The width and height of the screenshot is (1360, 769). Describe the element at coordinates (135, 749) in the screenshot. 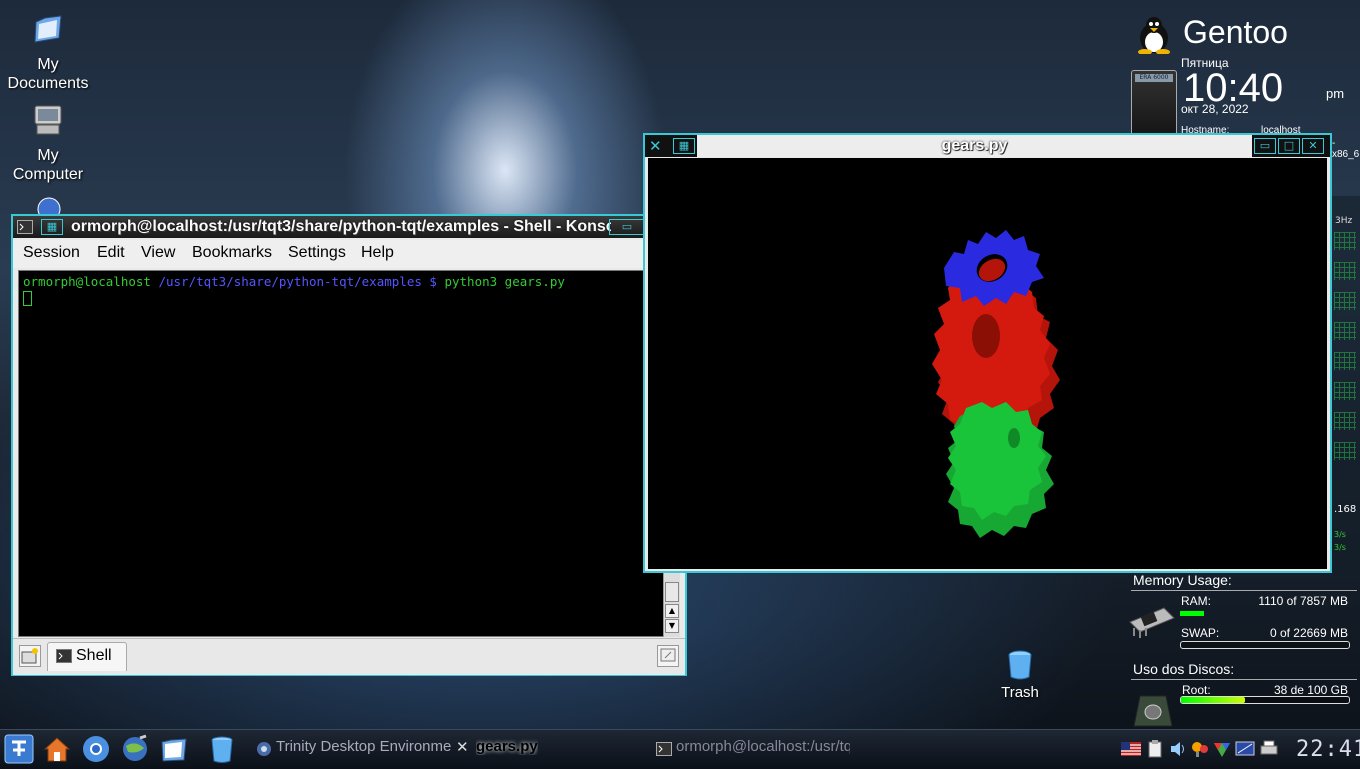

I see `web-browser-globe-icon` at that location.